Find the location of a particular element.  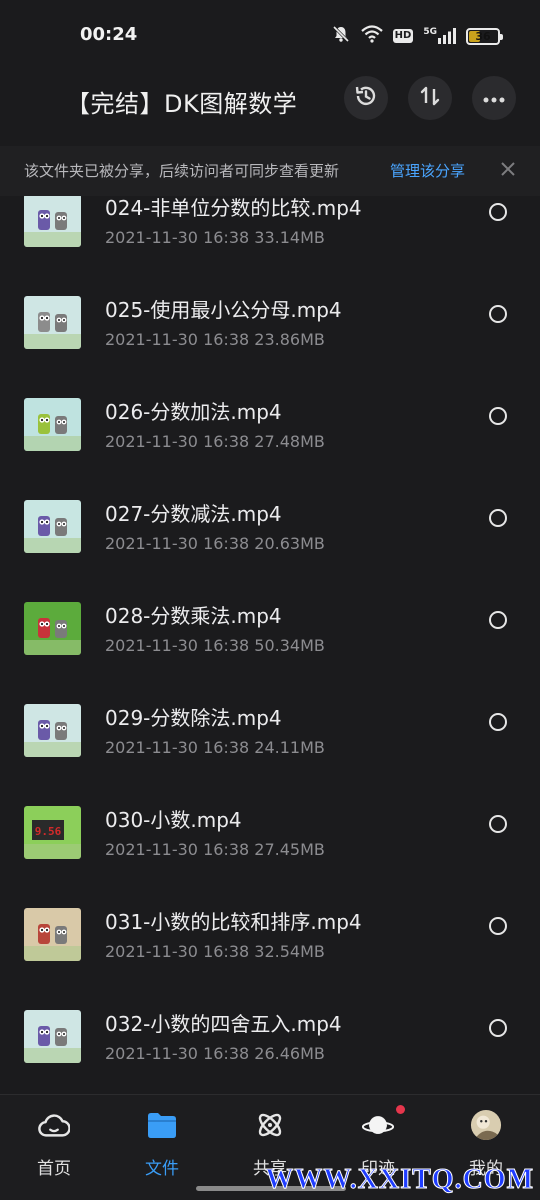

history-button is located at coordinates (366, 98).